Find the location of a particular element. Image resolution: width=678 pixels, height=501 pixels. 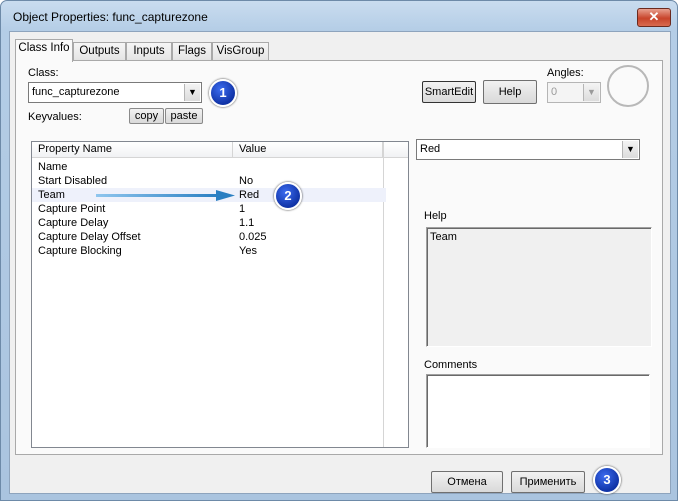

tab-flags: Flags is located at coordinates (192, 51).